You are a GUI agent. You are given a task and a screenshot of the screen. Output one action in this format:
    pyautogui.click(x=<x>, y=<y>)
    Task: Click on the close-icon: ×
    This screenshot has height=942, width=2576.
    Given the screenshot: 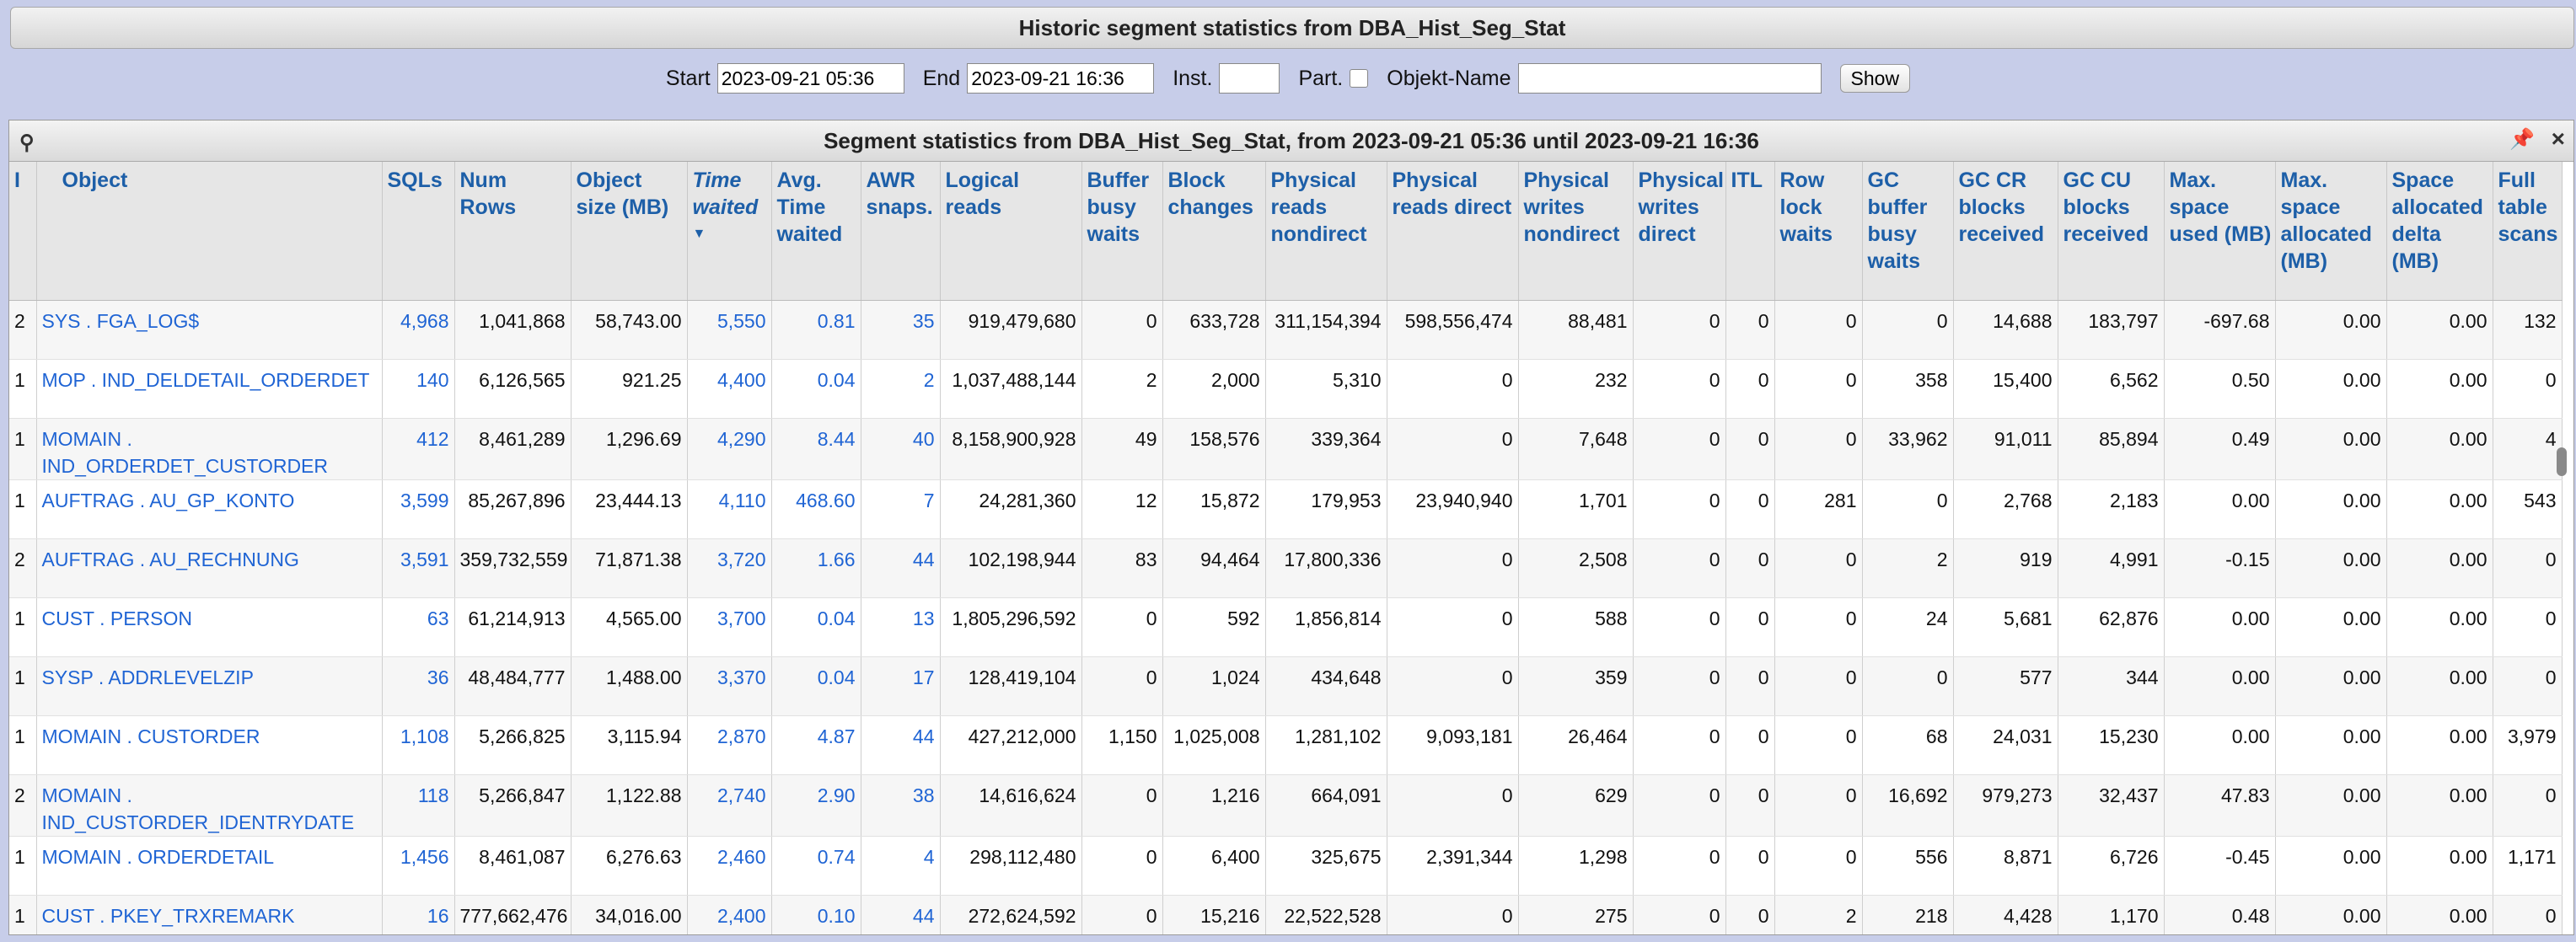 What is the action you would take?
    pyautogui.click(x=2558, y=139)
    